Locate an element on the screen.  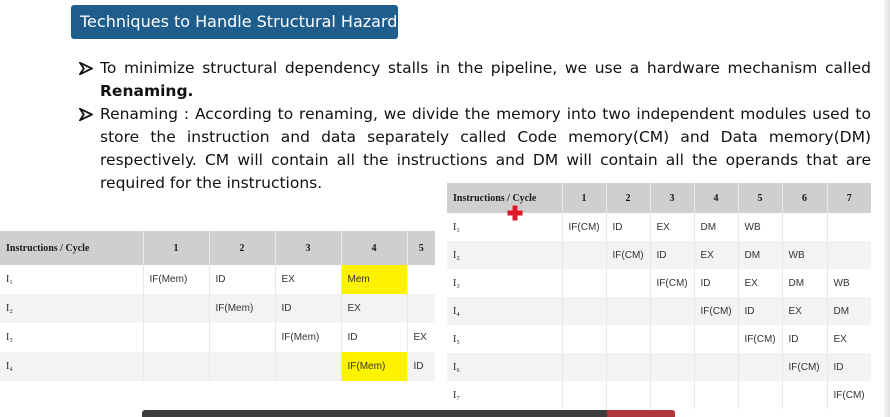
table-row: I₄ IF(Mem) ID is located at coordinates (217, 366).